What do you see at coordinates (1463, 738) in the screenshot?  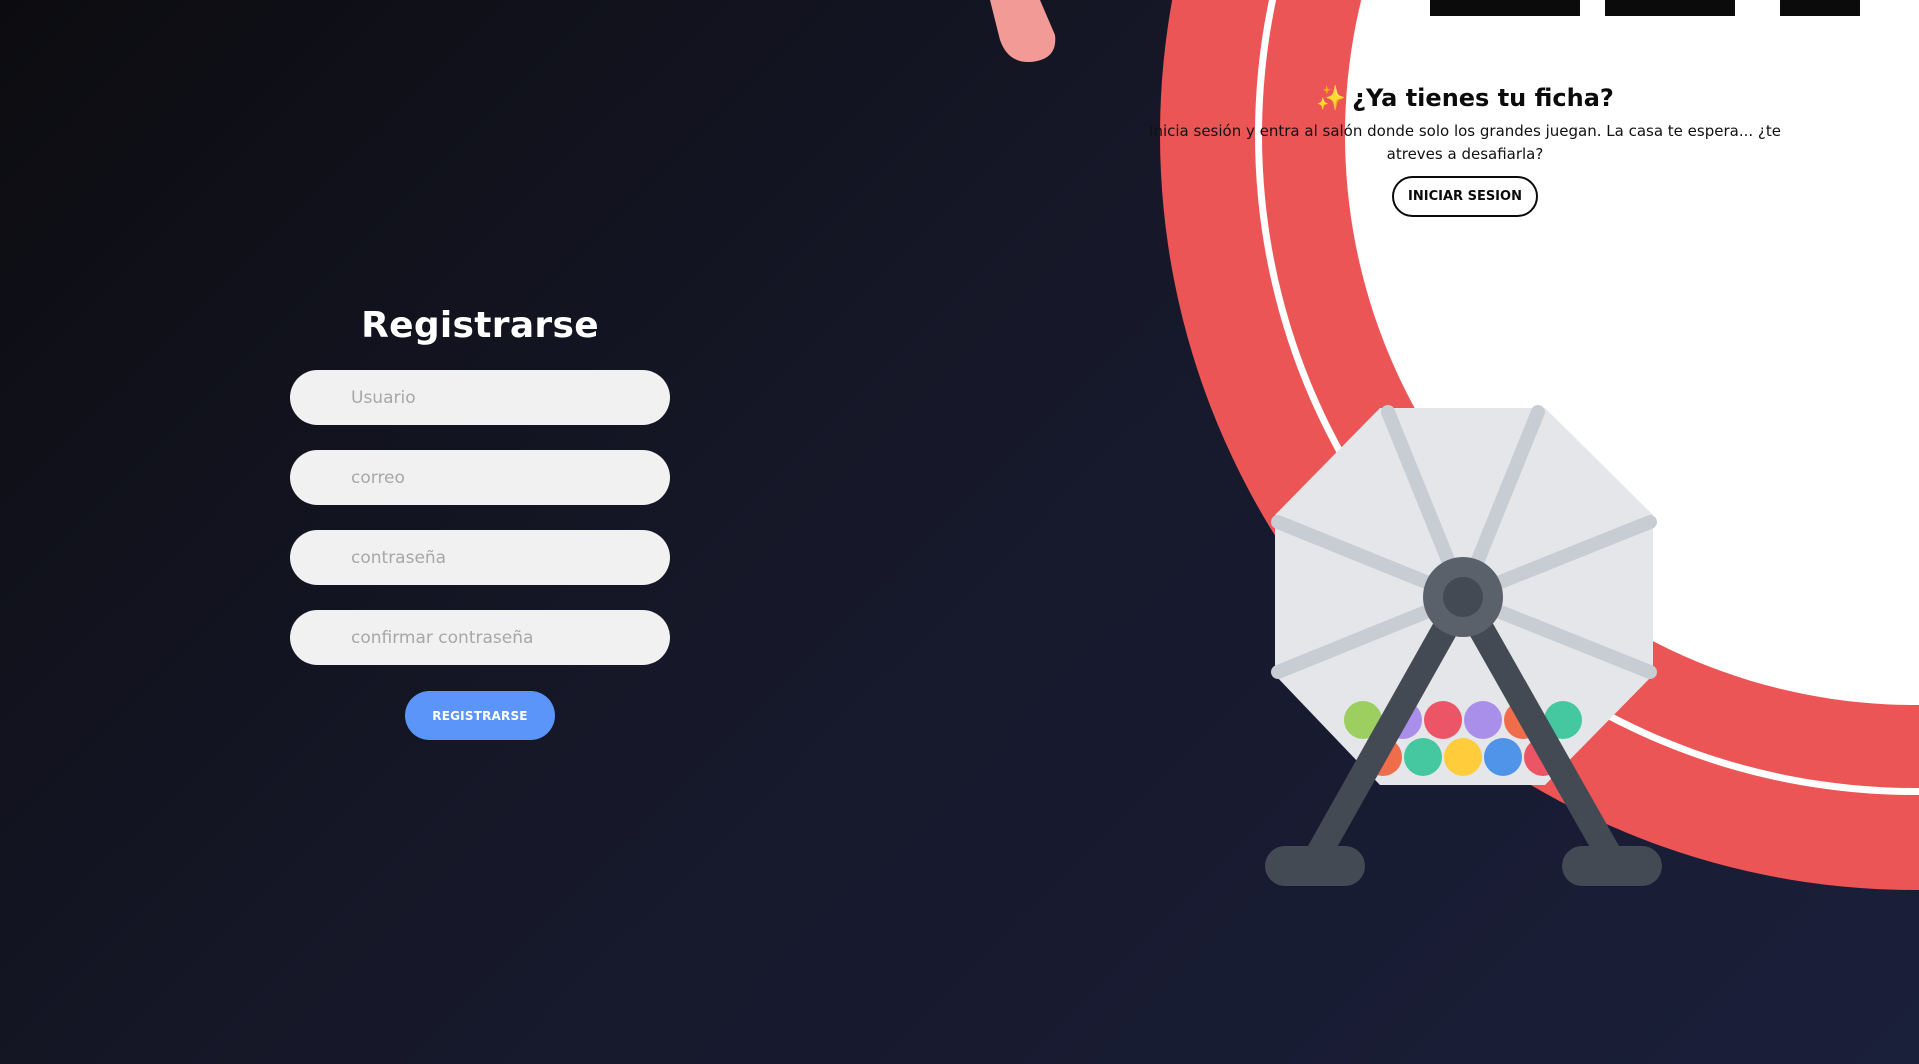 I see `lottery-balls` at bounding box center [1463, 738].